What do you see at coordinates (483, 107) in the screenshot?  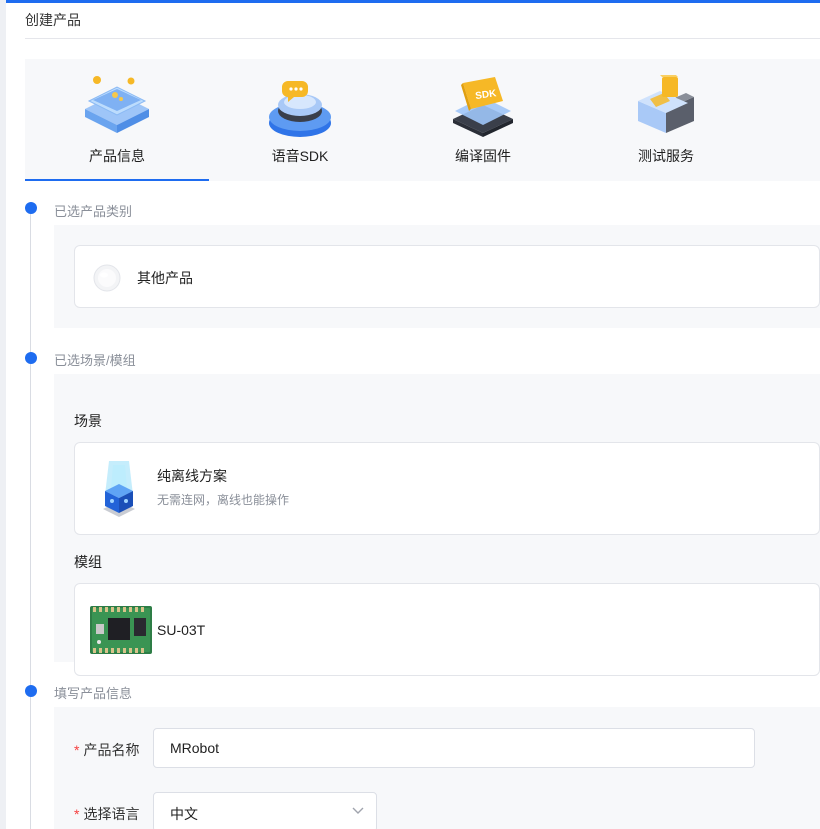 I see `compile-firmware-icon: SDK` at bounding box center [483, 107].